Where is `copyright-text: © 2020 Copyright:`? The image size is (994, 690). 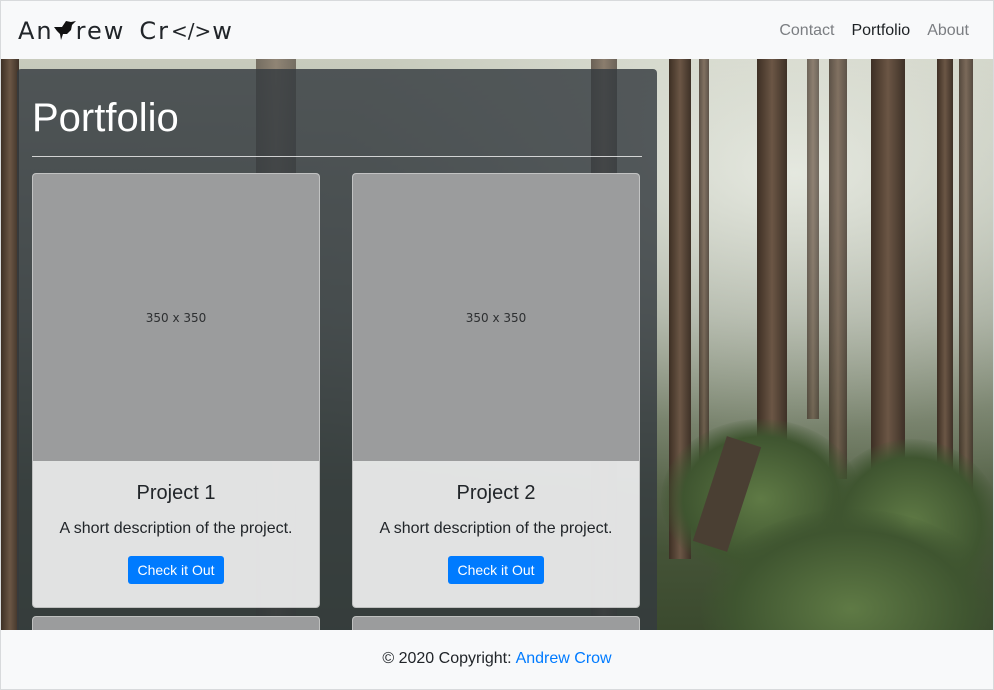 copyright-text: © 2020 Copyright: is located at coordinates (447, 658).